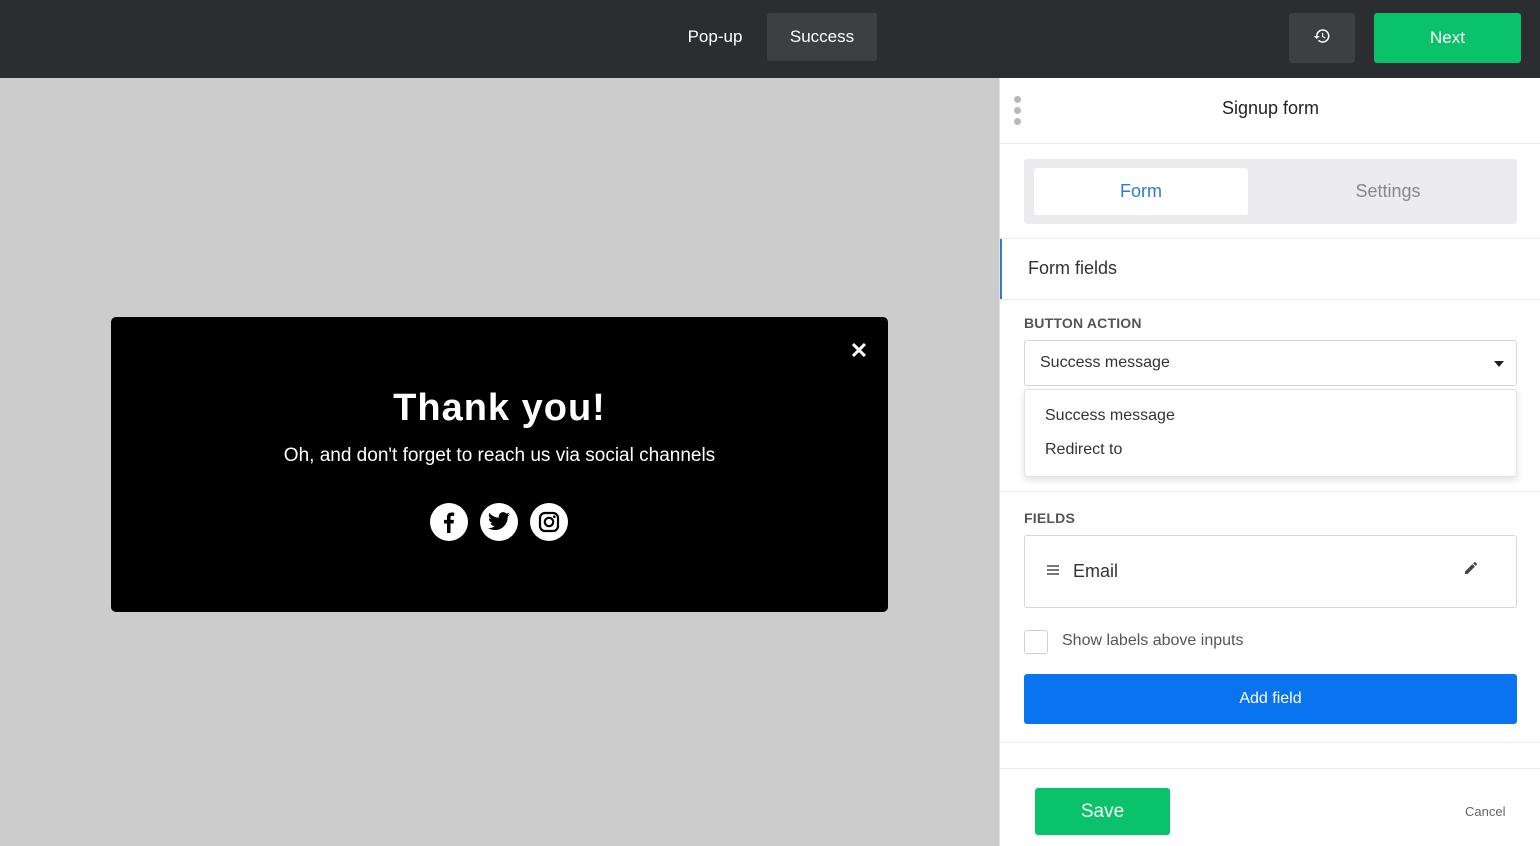 This screenshot has width=1540, height=846. What do you see at coordinates (1472, 569) in the screenshot?
I see `edit-pencil-icon` at bounding box center [1472, 569].